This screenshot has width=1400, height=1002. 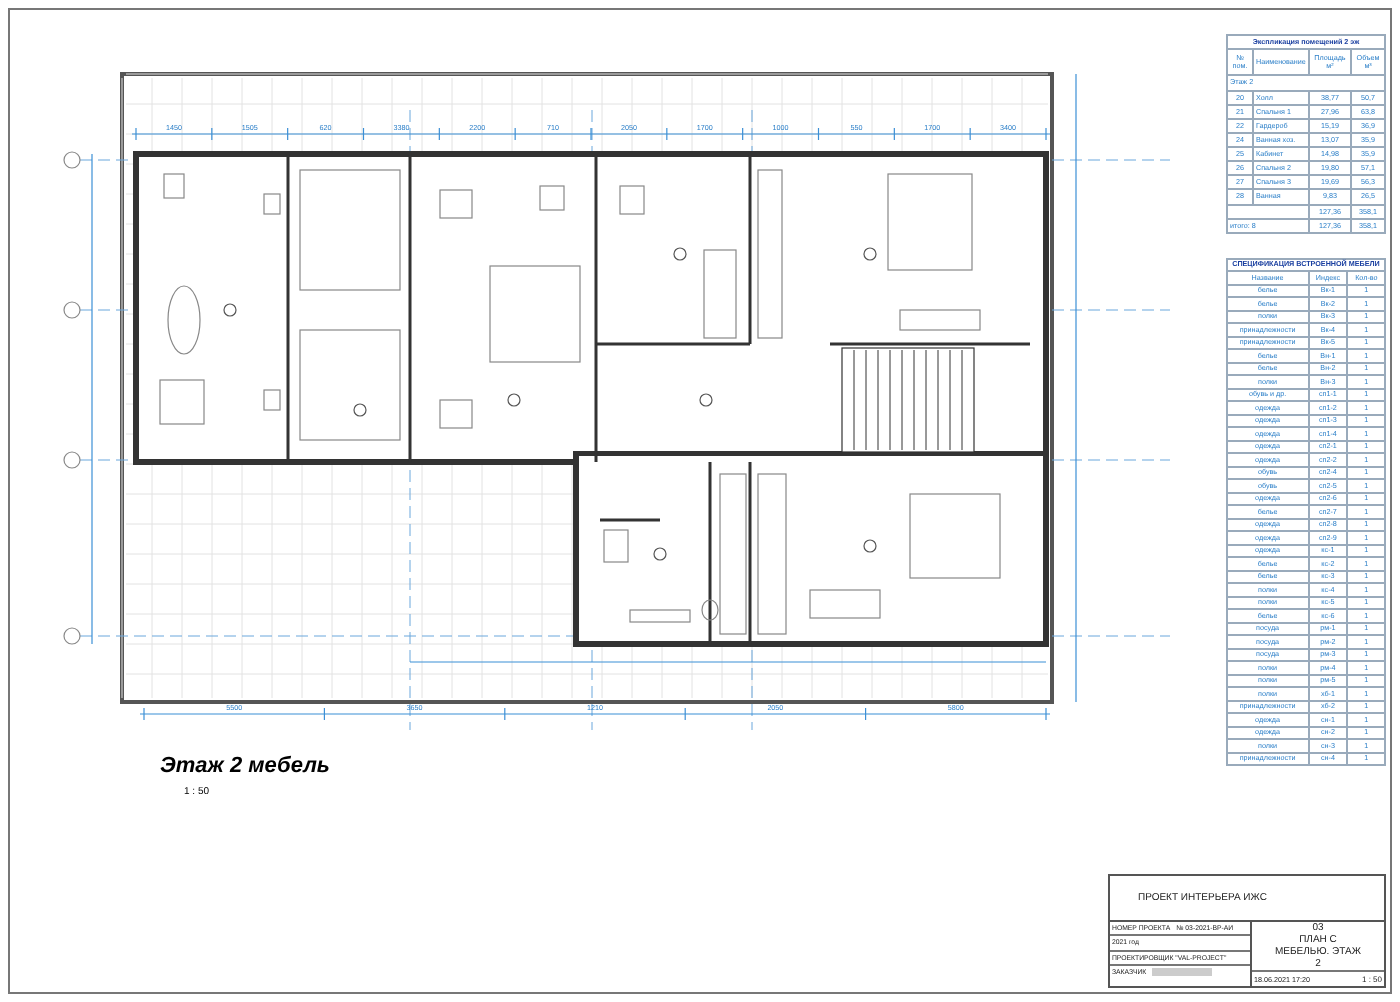 I want to click on redacted-block, so click(x=1182, y=972).